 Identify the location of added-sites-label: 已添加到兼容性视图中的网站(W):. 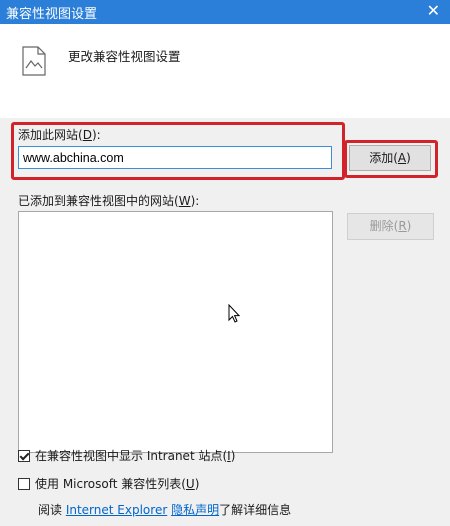
(109, 201).